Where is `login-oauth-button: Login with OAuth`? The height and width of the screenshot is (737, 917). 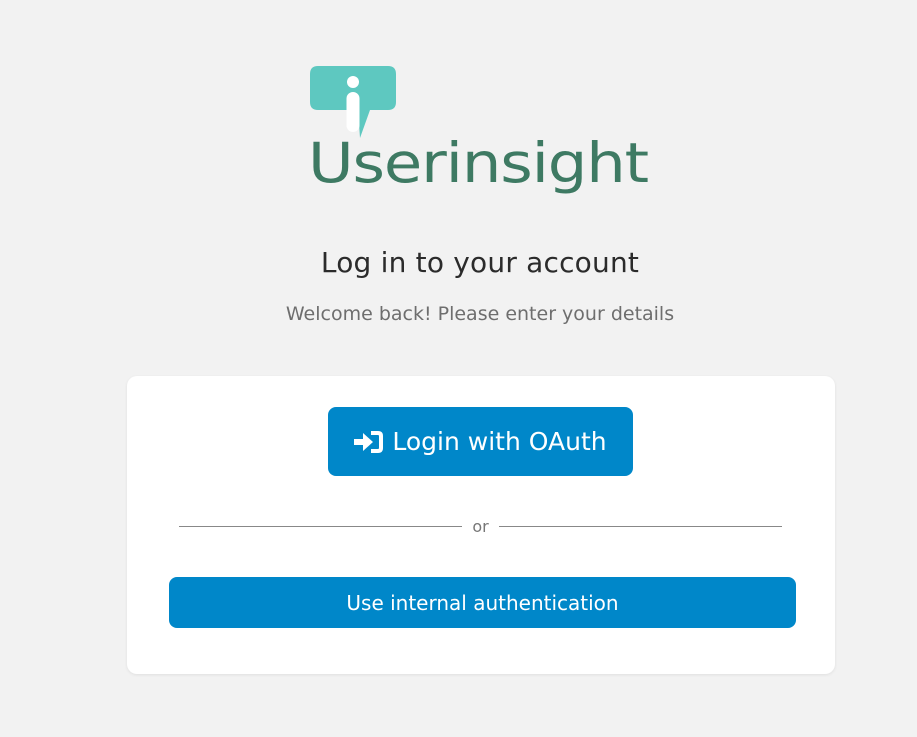 login-oauth-button: Login with OAuth is located at coordinates (480, 441).